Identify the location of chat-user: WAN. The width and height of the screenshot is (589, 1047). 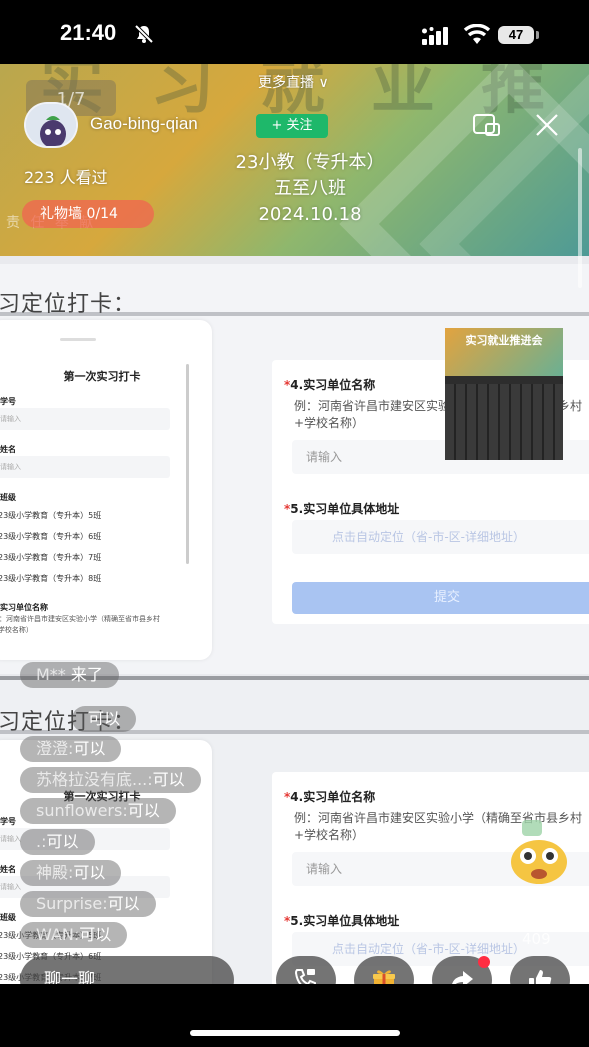
(55, 934).